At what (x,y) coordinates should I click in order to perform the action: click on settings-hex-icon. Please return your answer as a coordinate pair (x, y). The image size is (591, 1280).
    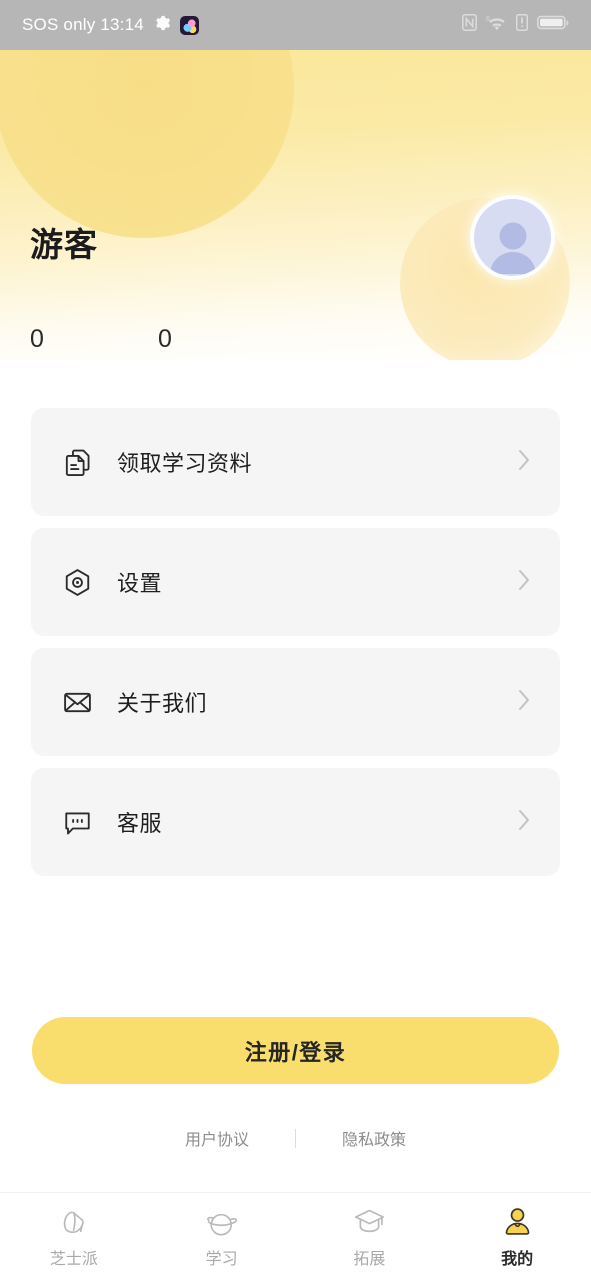
    Looking at the image, I should click on (77, 582).